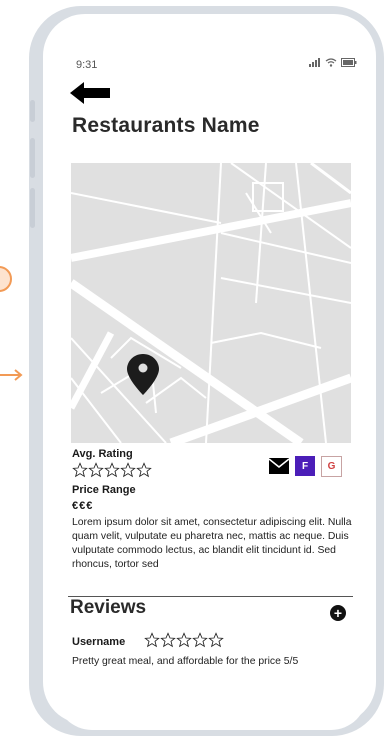 The height and width of the screenshot is (743, 391). Describe the element at coordinates (104, 490) in the screenshot. I see `price-label: Price Range` at that location.